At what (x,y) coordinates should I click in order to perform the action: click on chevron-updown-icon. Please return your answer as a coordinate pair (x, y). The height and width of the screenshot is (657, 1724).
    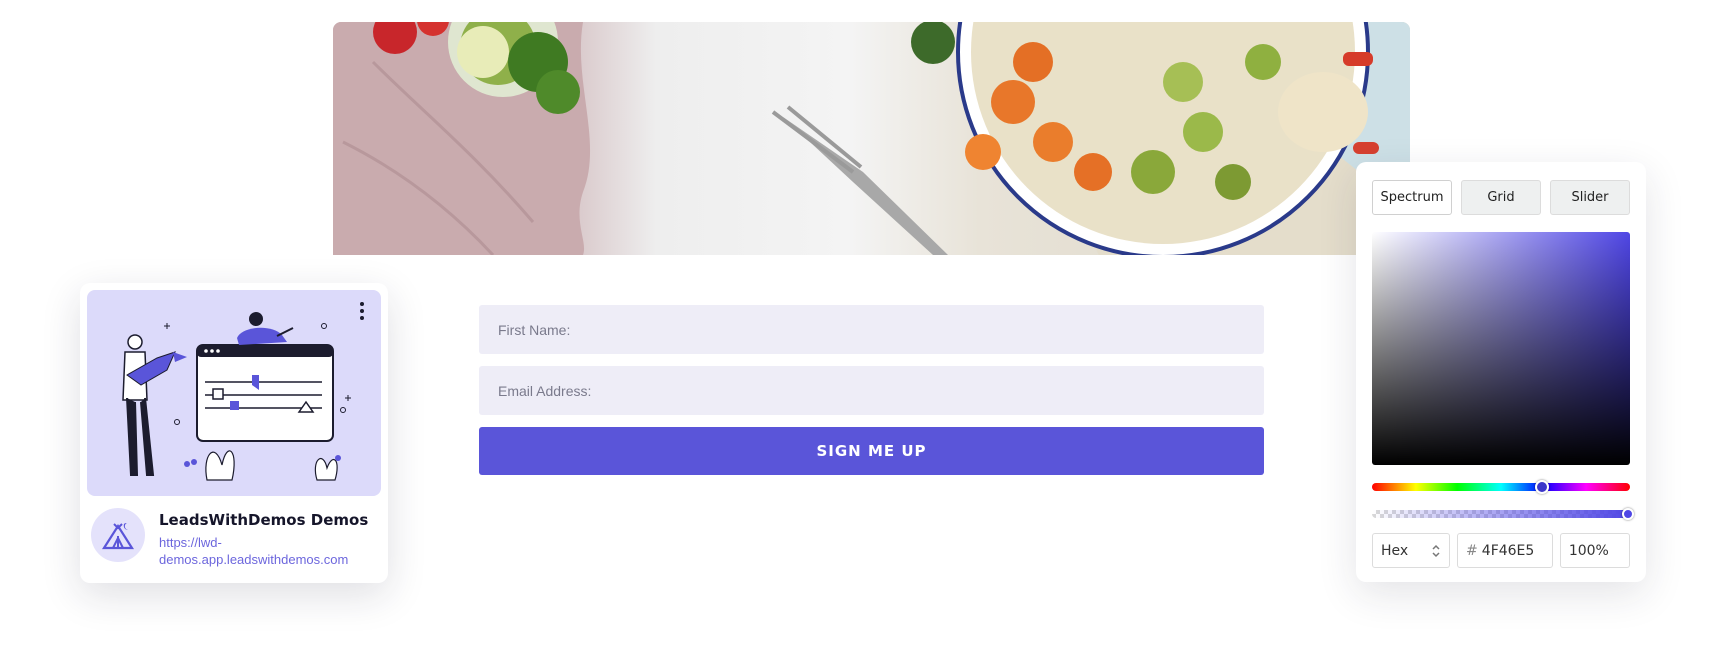
    Looking at the image, I should click on (1436, 550).